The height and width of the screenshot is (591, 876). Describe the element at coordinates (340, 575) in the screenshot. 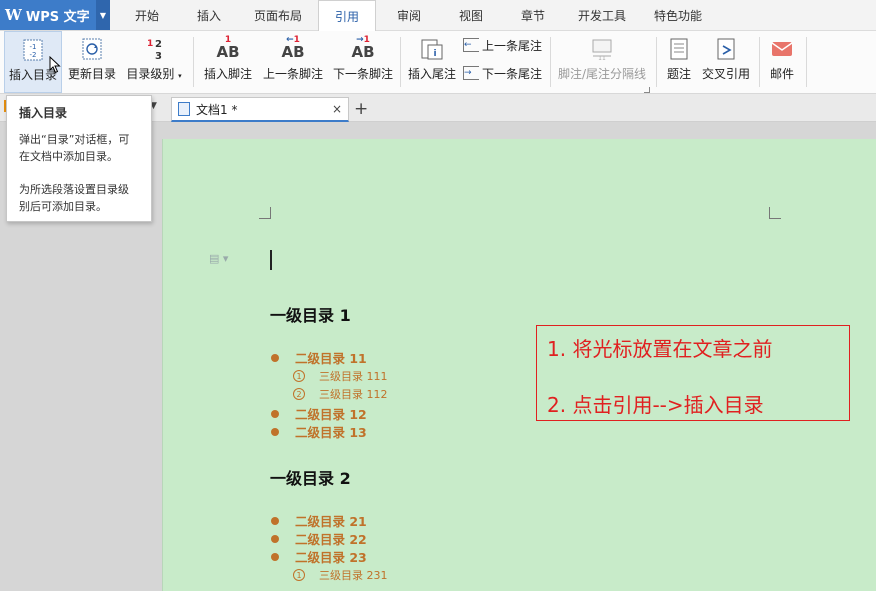

I see `toc-level3-item: 1 三级目录 231` at that location.